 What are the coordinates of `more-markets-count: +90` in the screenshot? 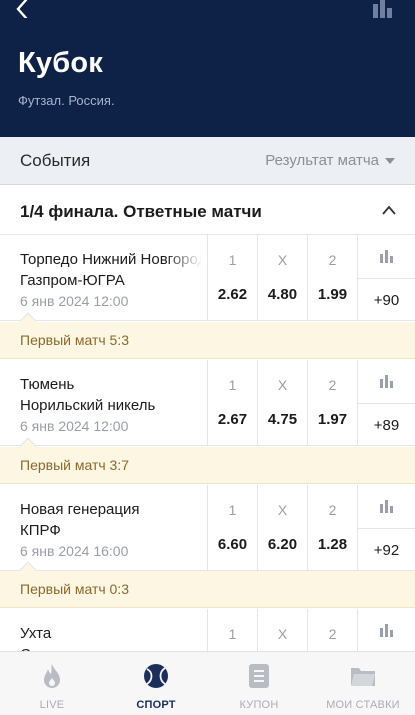 It's located at (386, 300).